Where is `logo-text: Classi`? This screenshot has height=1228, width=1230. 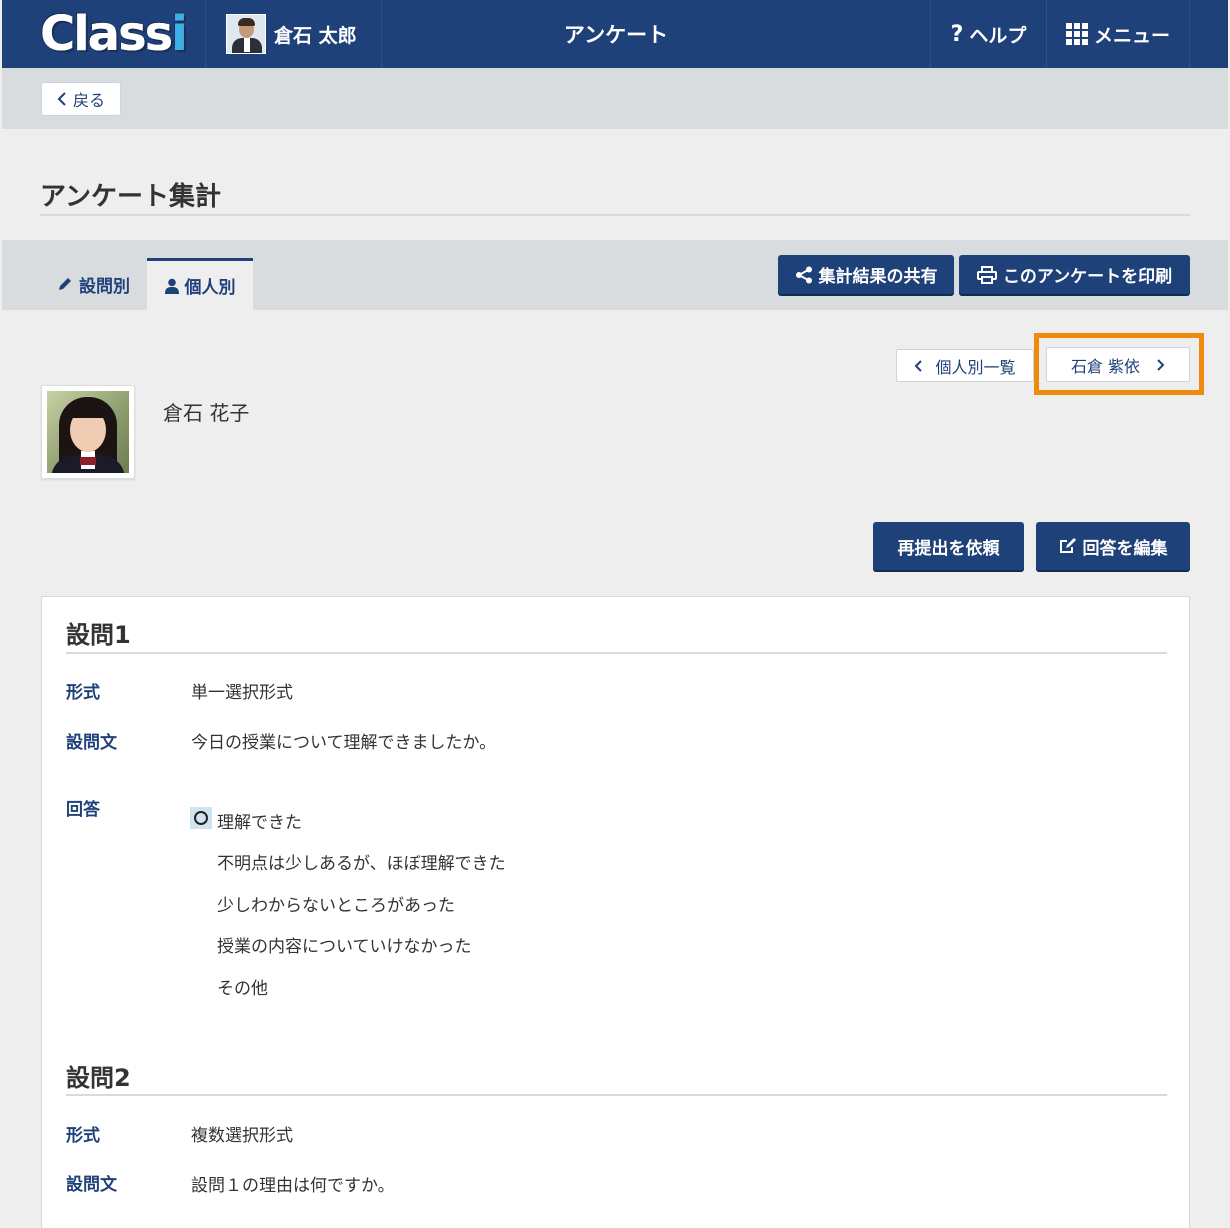
logo-text: Classi is located at coordinates (114, 34).